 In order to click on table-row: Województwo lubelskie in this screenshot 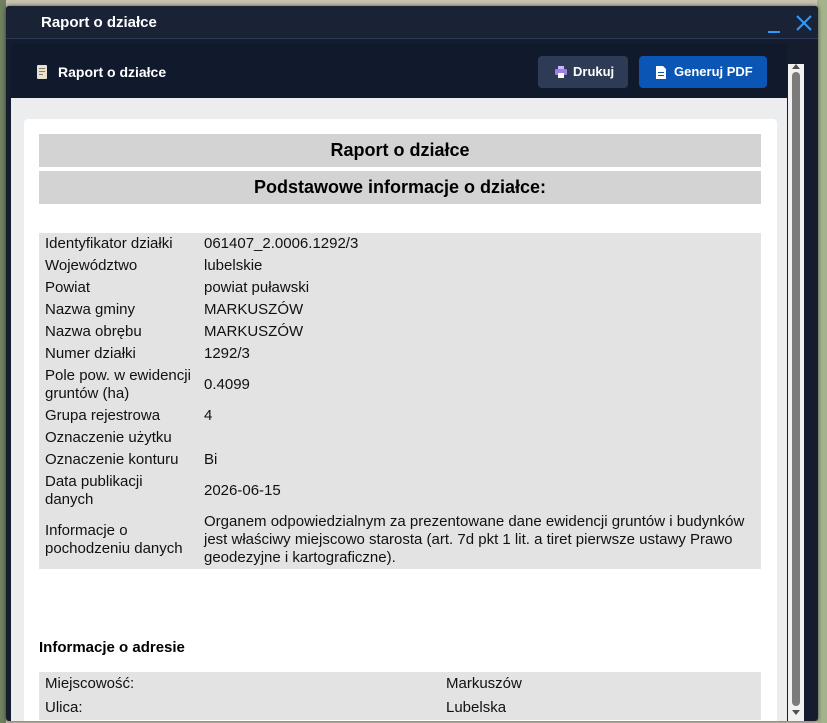, I will do `click(400, 266)`.